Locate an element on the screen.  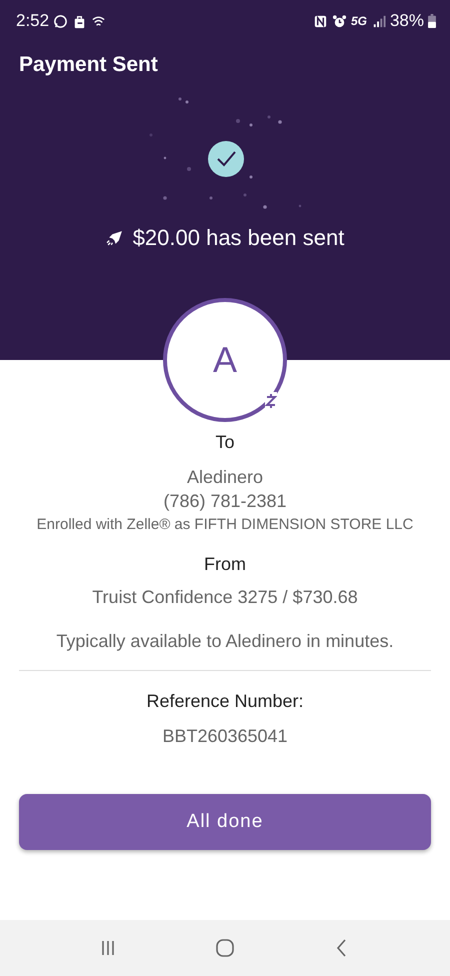
reference-number: BBT260365041 is located at coordinates (225, 736).